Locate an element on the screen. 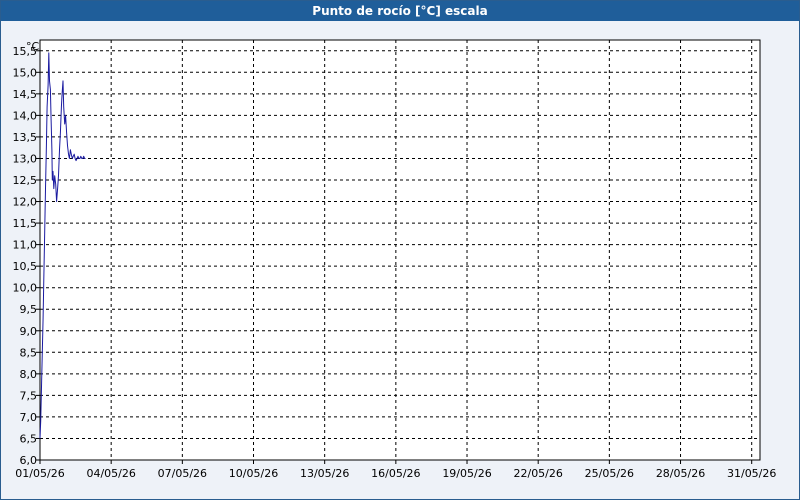  y-tick-label: 6,5 is located at coordinates (29, 438).